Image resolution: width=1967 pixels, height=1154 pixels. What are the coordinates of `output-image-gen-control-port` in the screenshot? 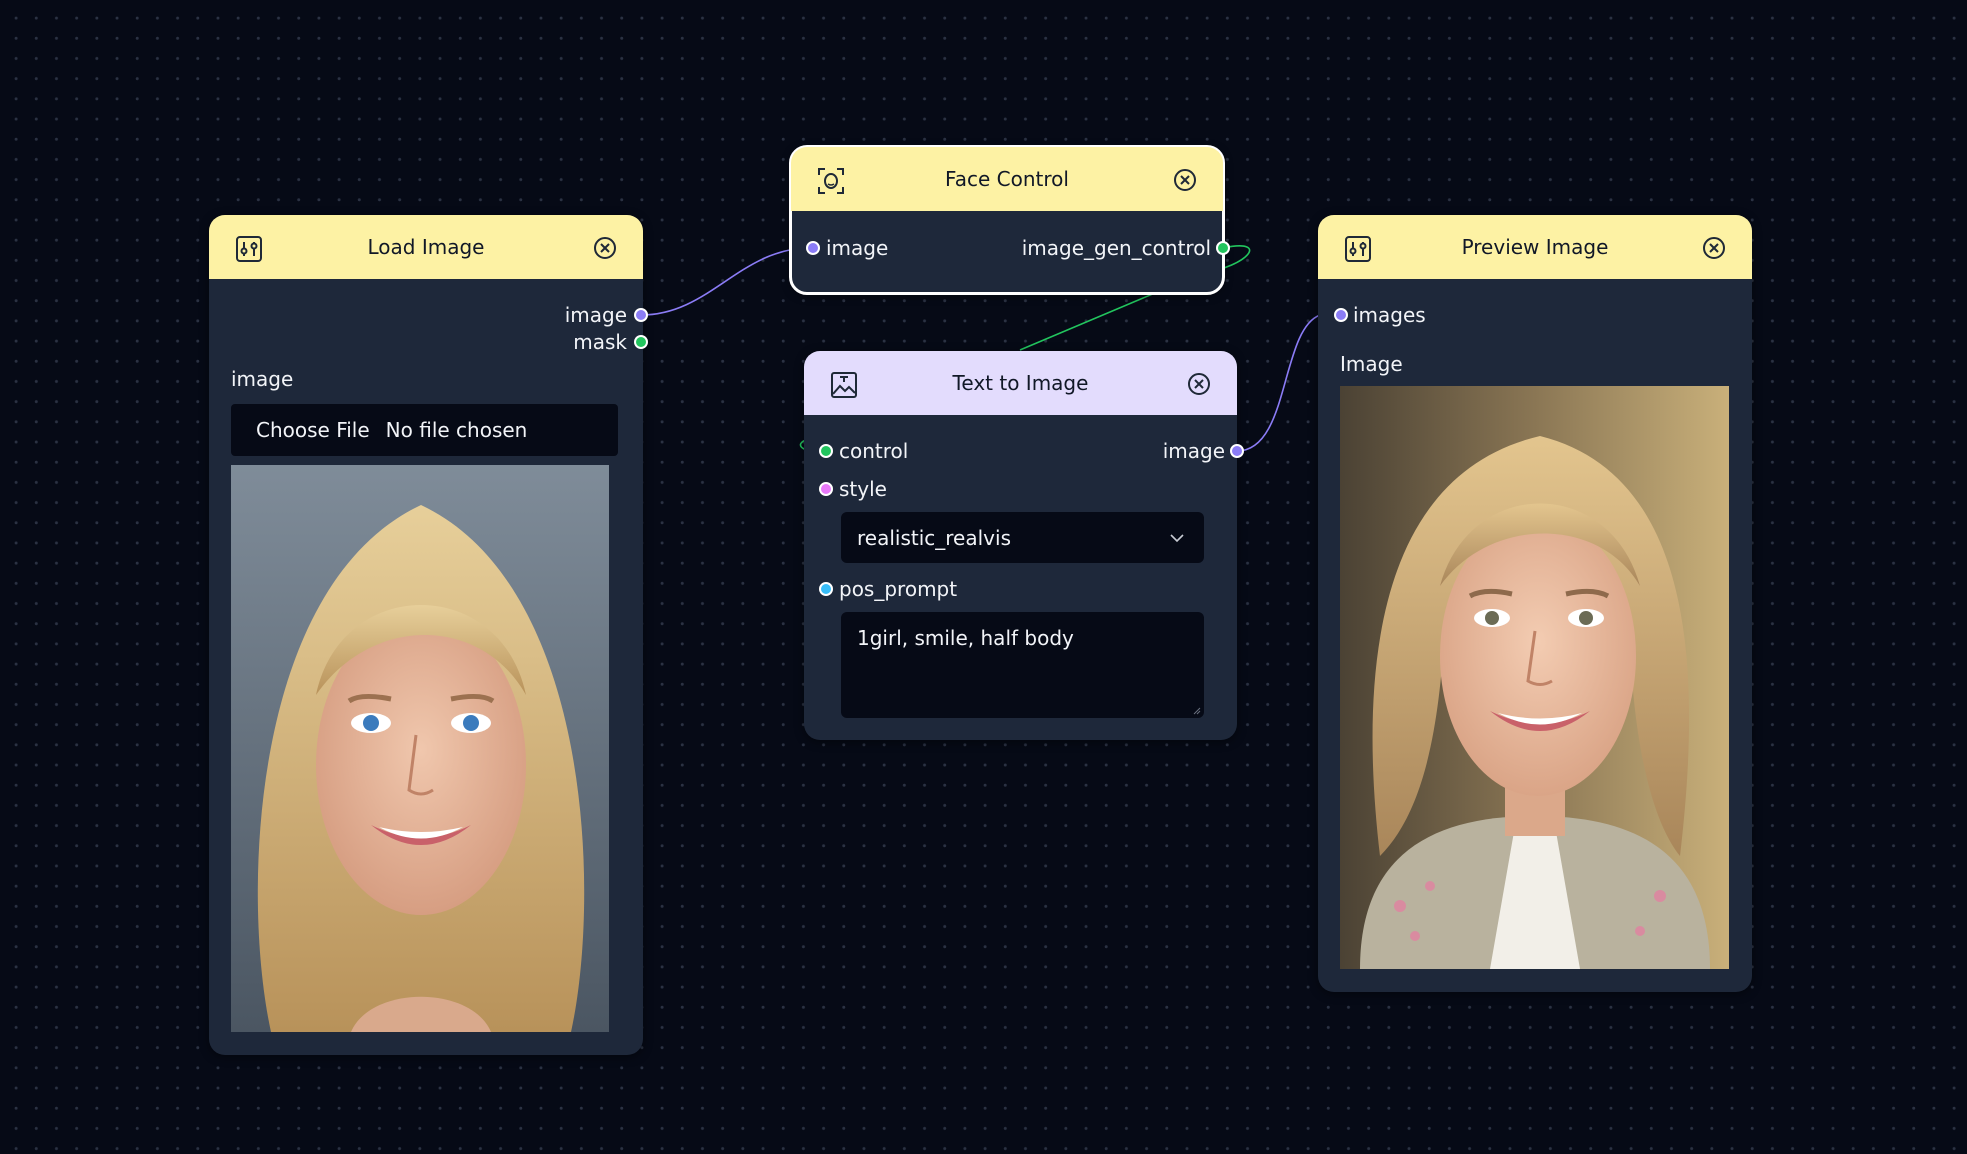 It's located at (1223, 248).